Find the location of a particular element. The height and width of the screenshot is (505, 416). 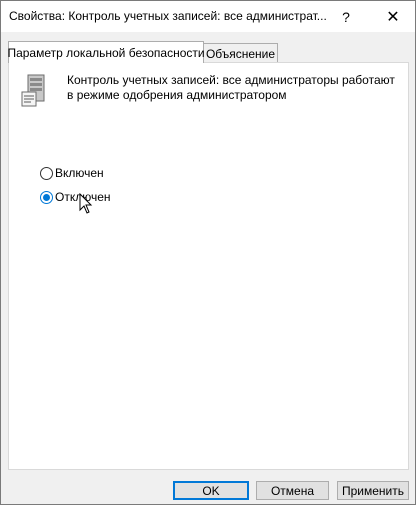

server-policy-icon is located at coordinates (33, 90).